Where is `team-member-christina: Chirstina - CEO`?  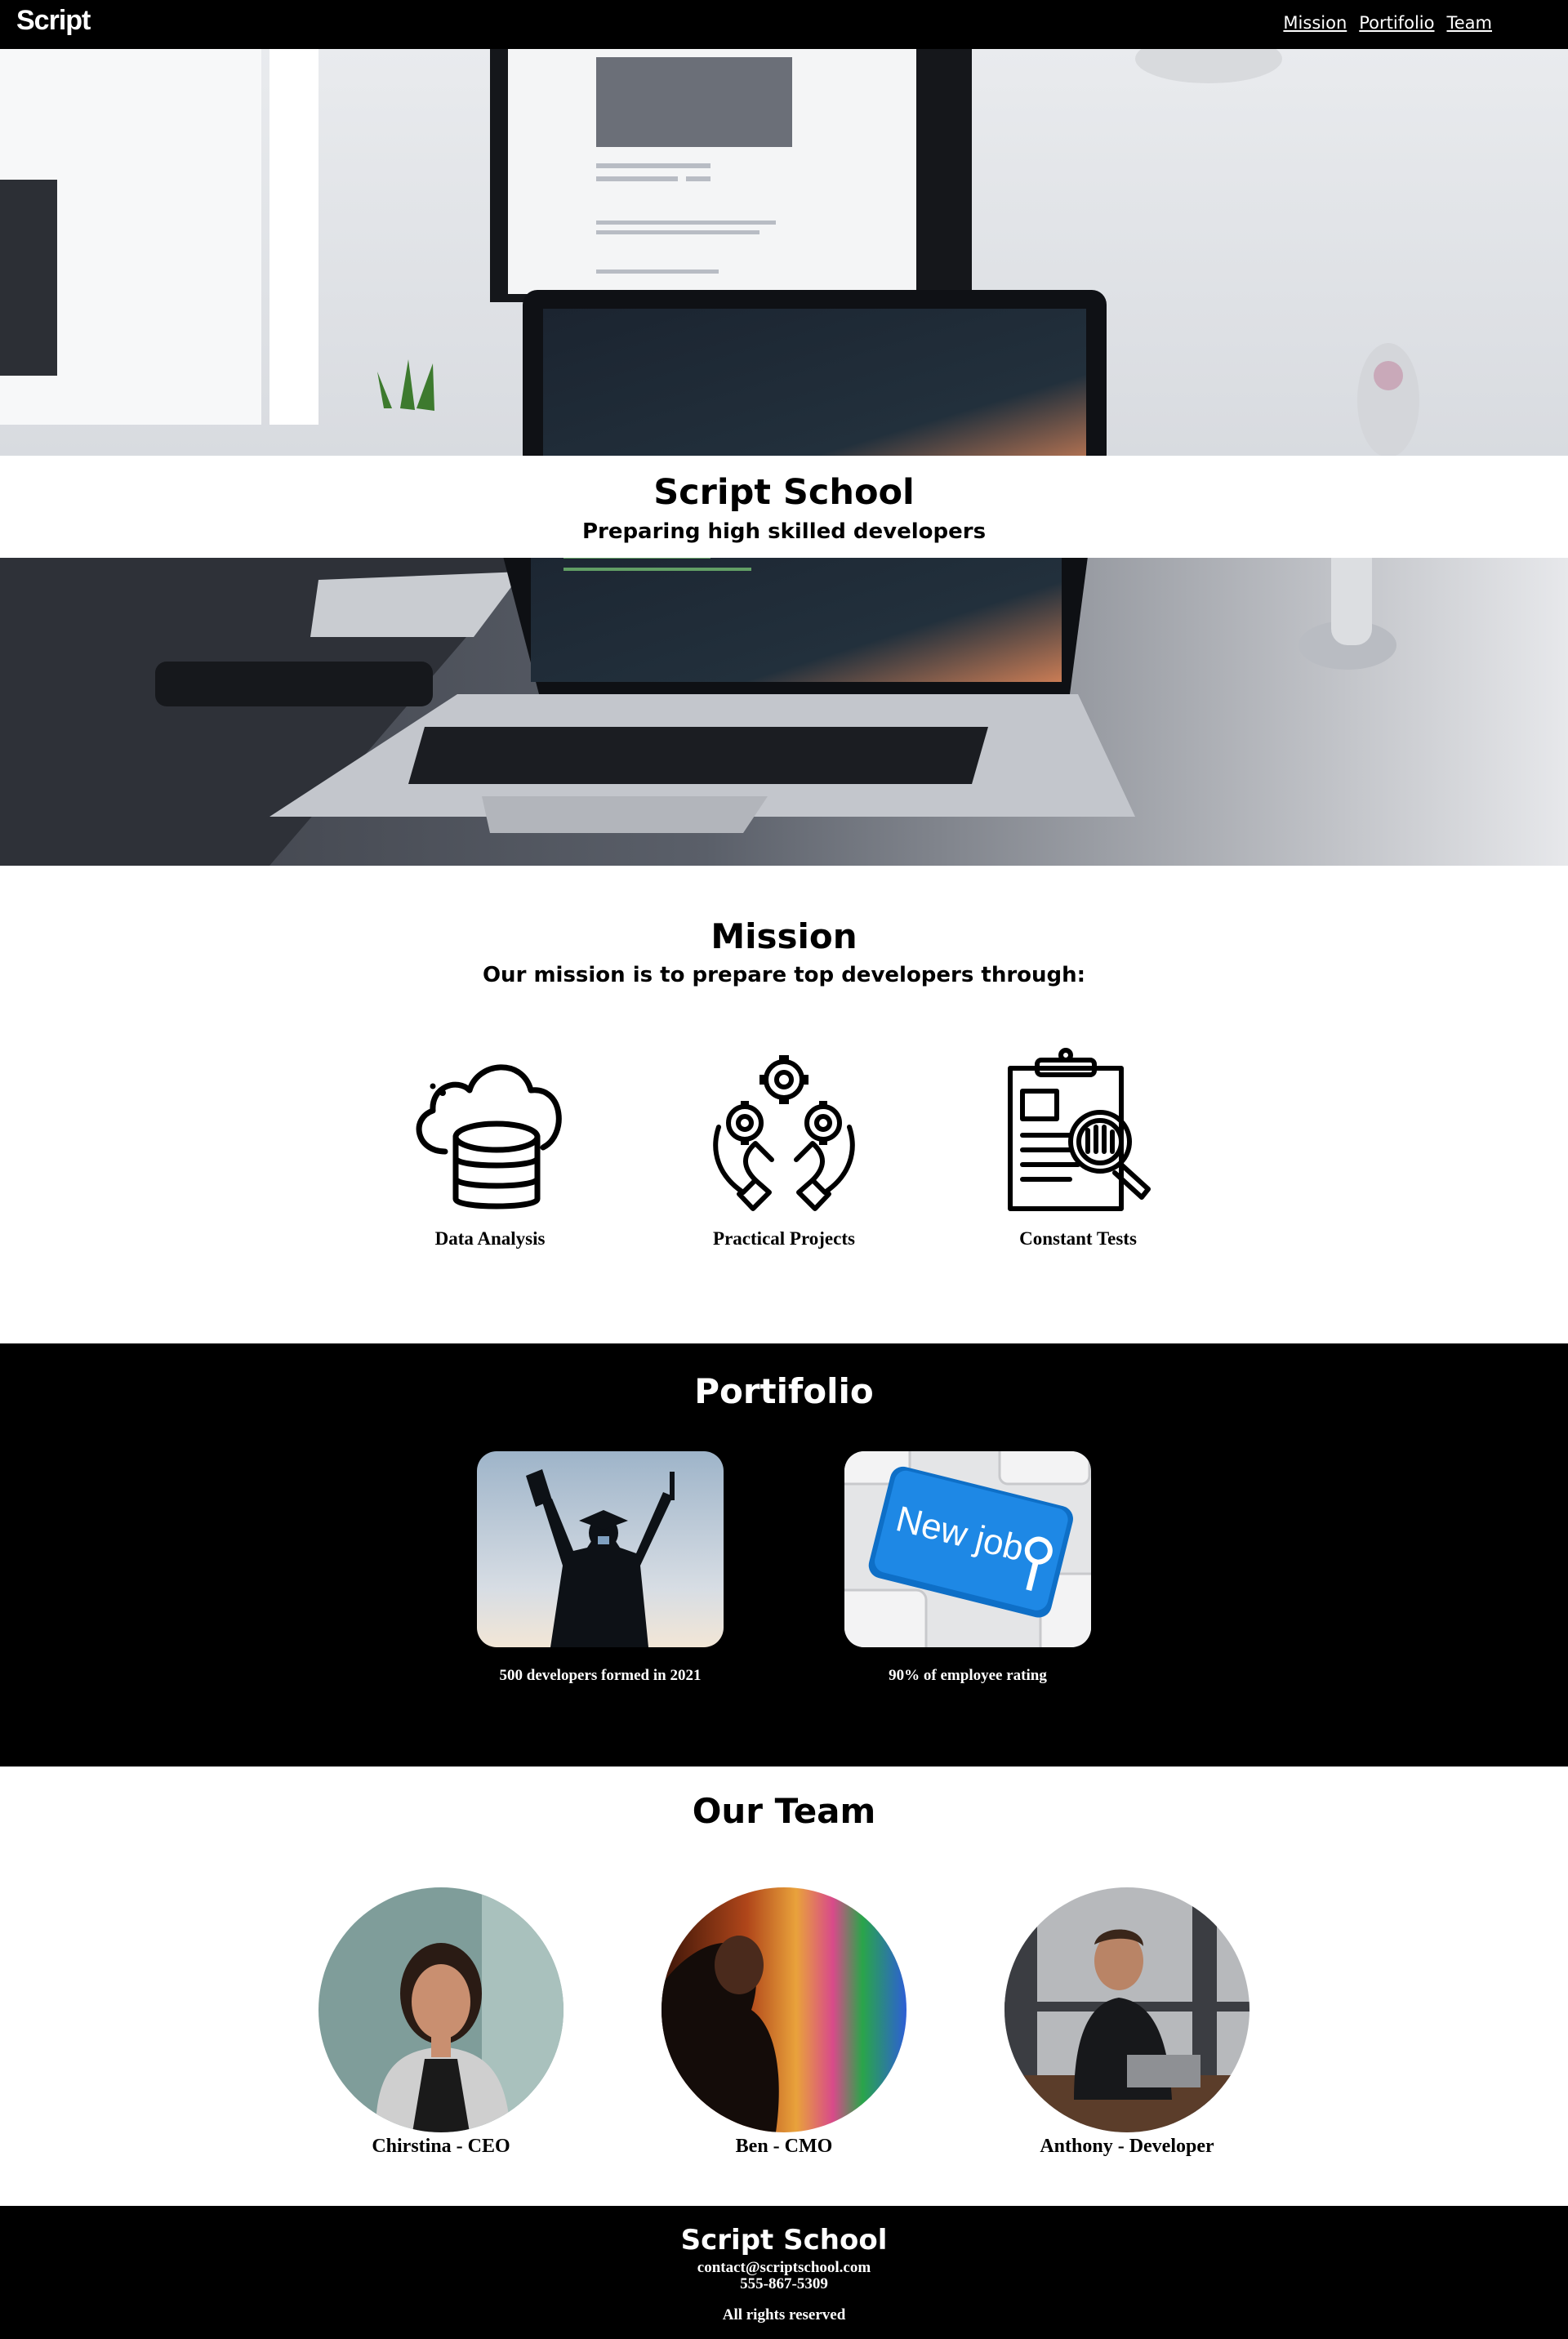 team-member-christina: Chirstina - CEO is located at coordinates (441, 2022).